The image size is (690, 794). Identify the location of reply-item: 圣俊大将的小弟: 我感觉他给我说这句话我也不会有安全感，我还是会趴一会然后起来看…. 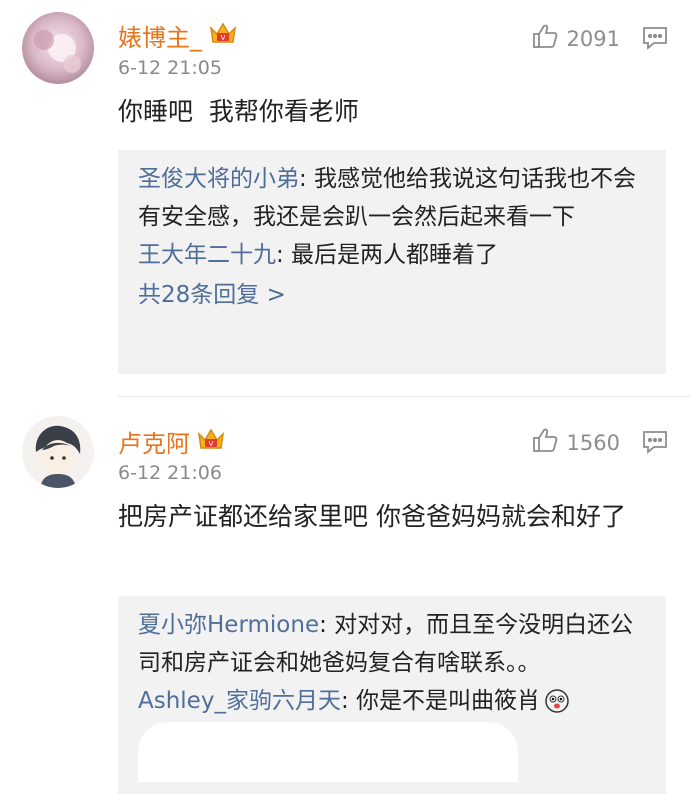
(392, 198).